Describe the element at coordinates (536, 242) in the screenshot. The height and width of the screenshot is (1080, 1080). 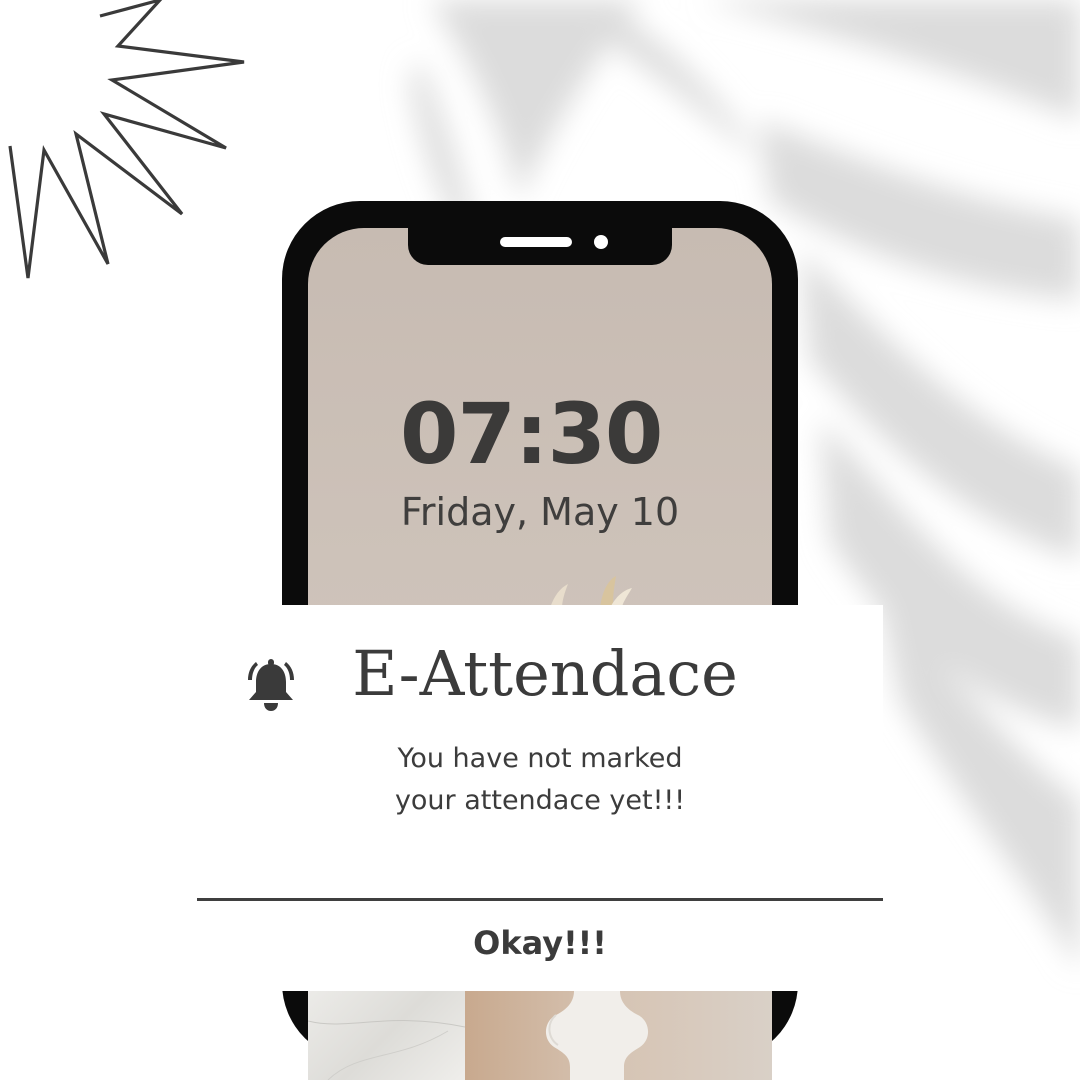
I see `speaker-grille` at that location.